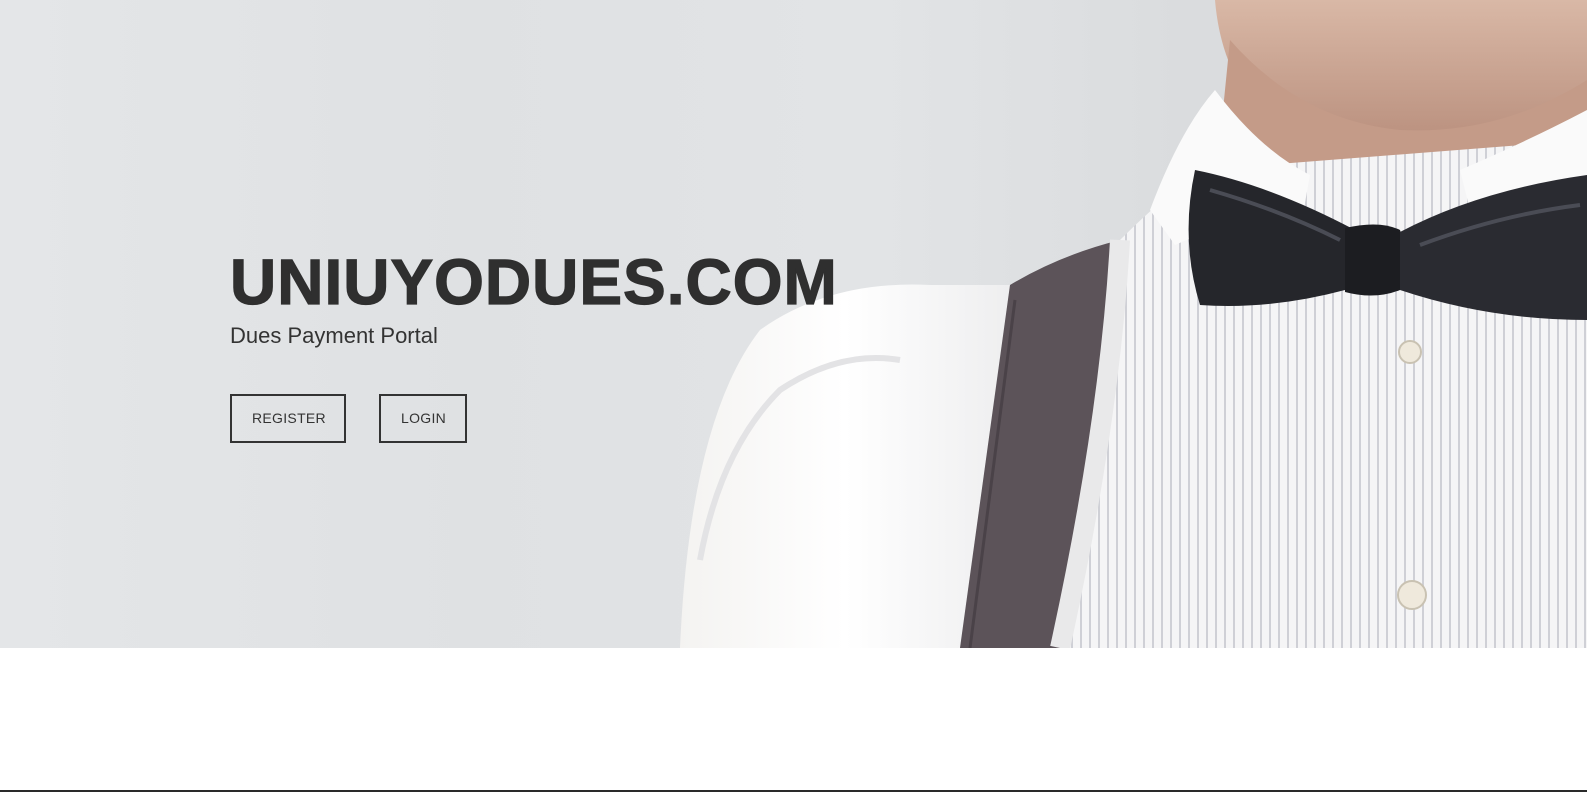  Describe the element at coordinates (534, 418) in the screenshot. I see `hero-button-row: REGISTER LOGIN` at that location.